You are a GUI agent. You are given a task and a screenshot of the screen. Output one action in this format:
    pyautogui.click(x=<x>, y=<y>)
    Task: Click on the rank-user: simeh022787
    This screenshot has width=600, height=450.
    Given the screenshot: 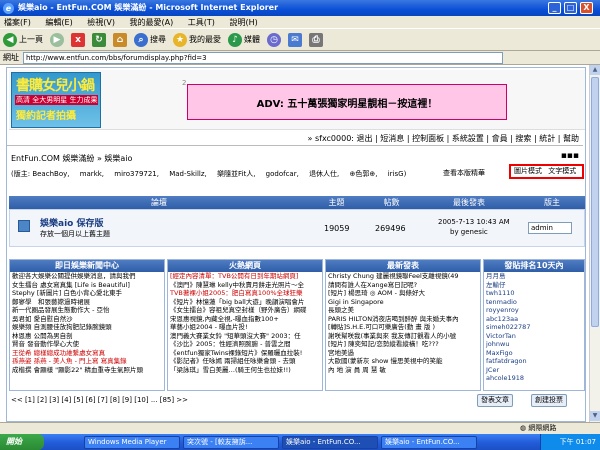 What is the action you would take?
    pyautogui.click(x=508, y=327)
    